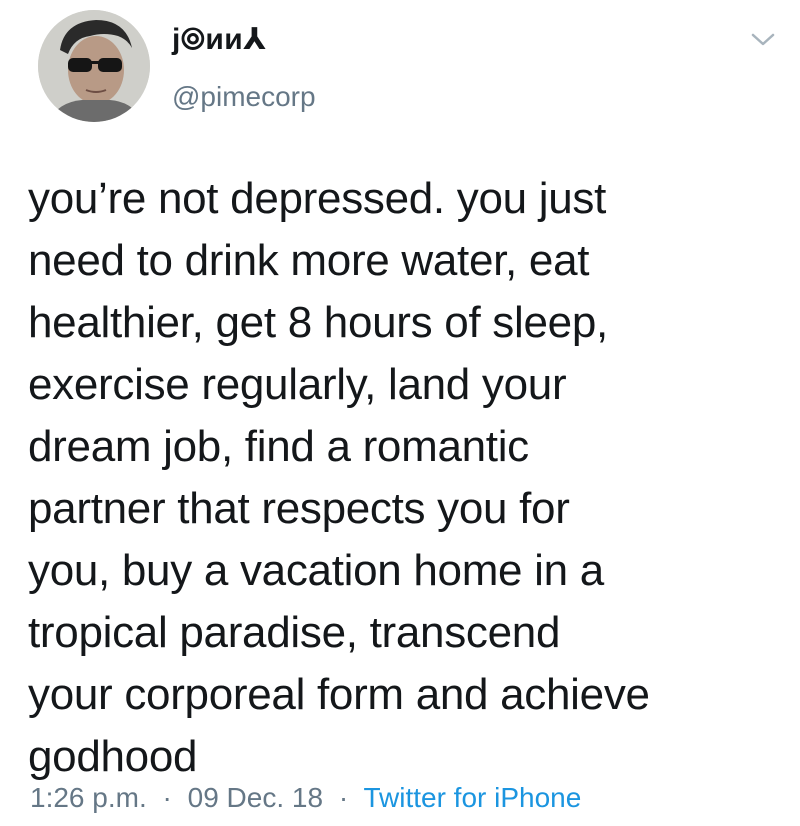  What do you see at coordinates (472, 797) in the screenshot?
I see `tweet-source-link: Twitter for iPhone` at bounding box center [472, 797].